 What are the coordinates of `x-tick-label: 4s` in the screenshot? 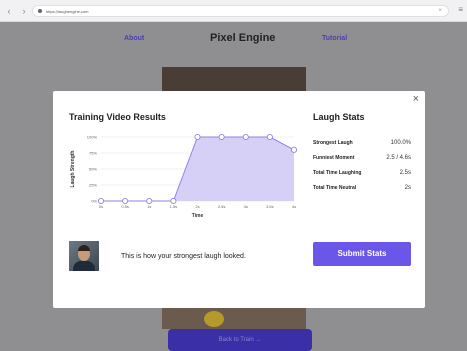 It's located at (294, 206).